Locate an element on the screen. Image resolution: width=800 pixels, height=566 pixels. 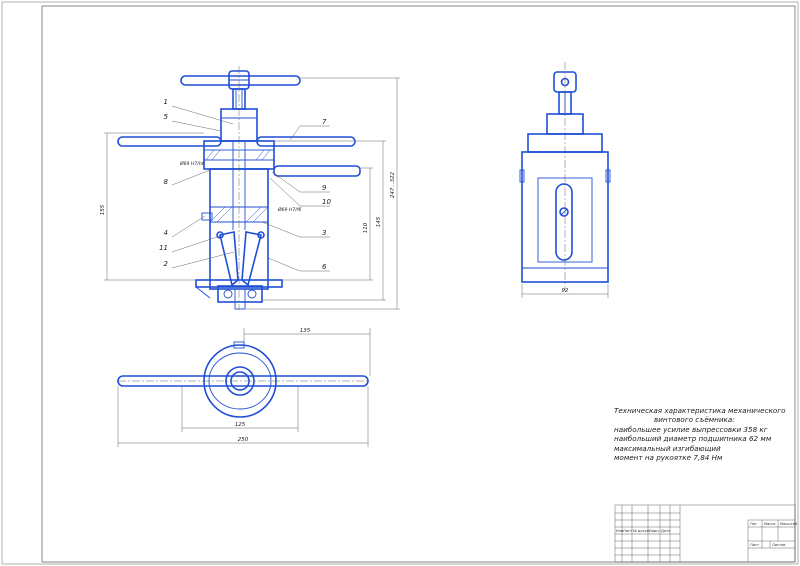
dim-110: 110 is located at coordinates (366, 227).